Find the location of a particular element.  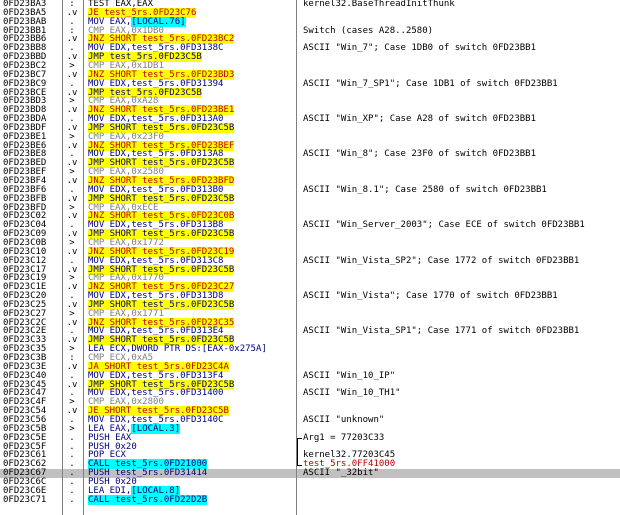

mnemonic-operands: CALL test_5rs.0FD22D2B is located at coordinates (148, 499).